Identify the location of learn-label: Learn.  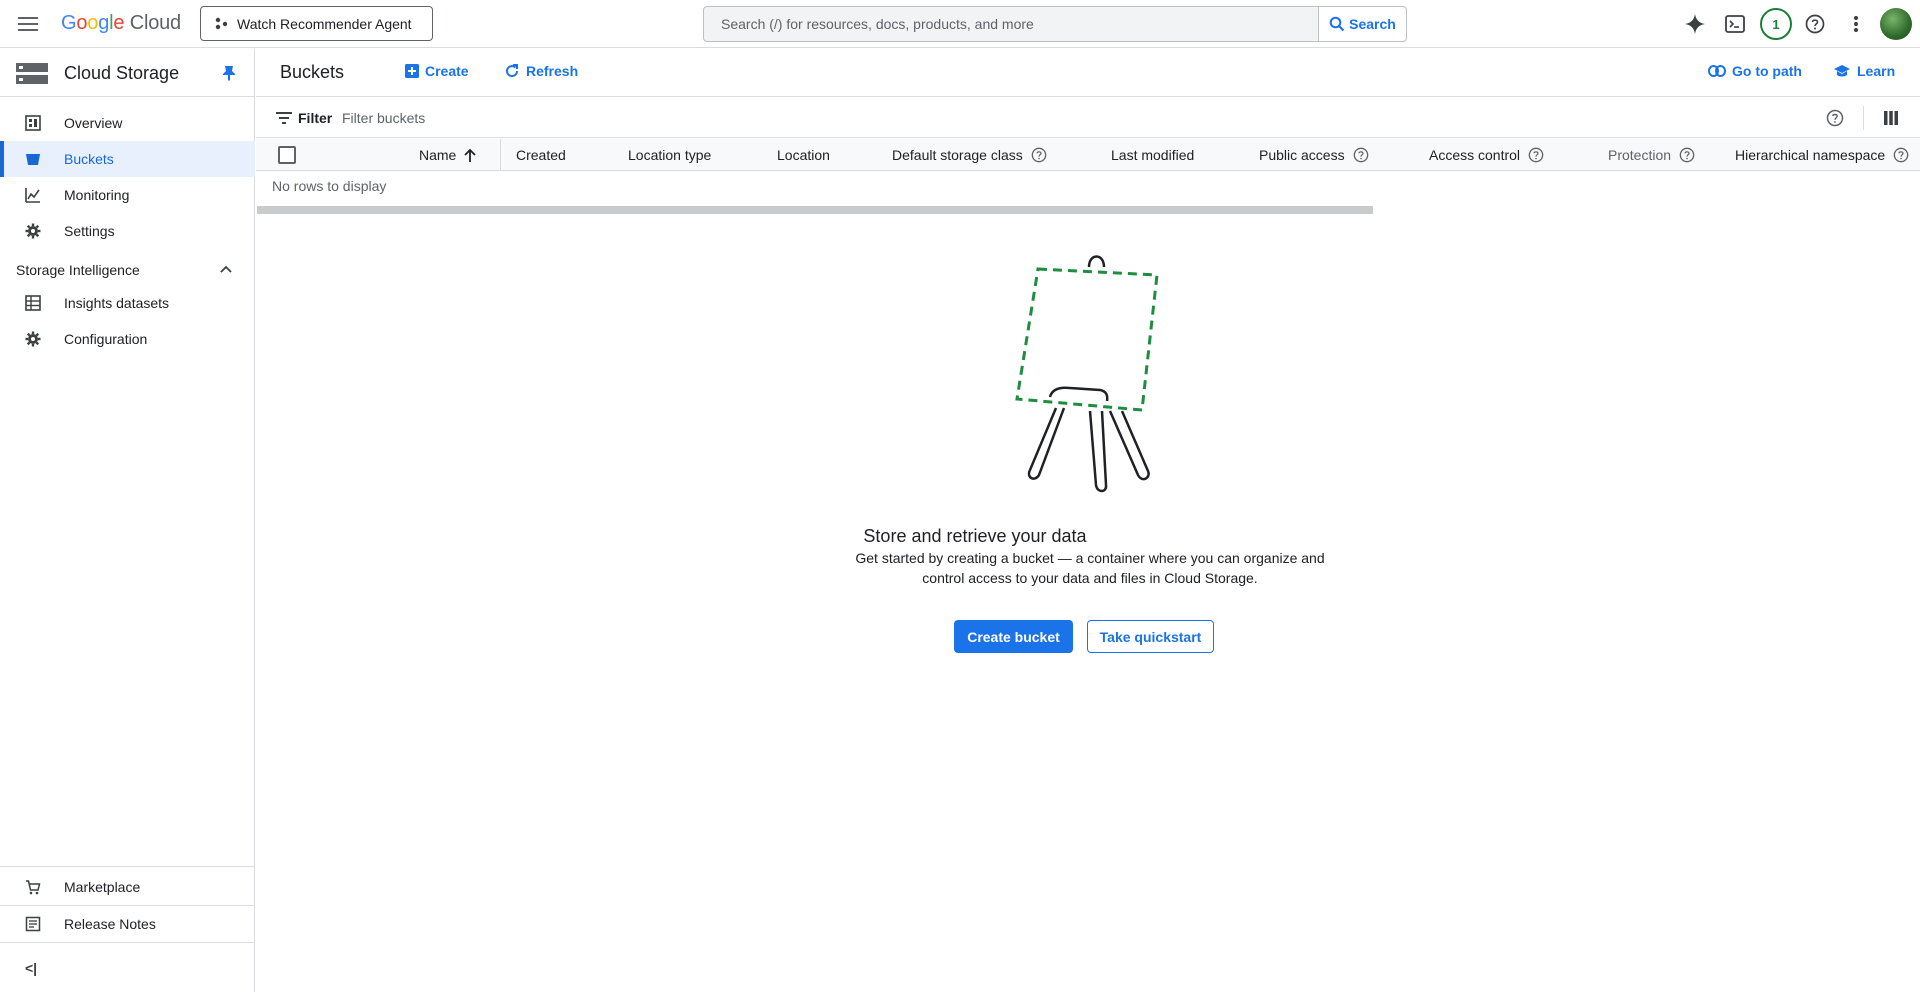
(1876, 71).